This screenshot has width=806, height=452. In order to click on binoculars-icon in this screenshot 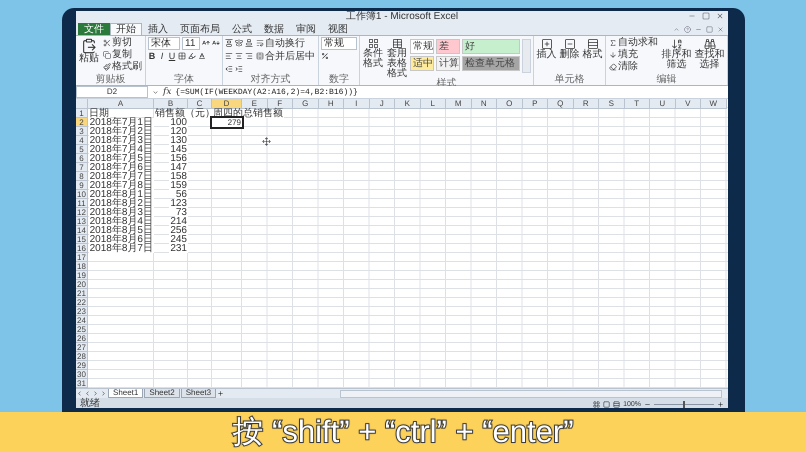, I will do `click(710, 44)`.